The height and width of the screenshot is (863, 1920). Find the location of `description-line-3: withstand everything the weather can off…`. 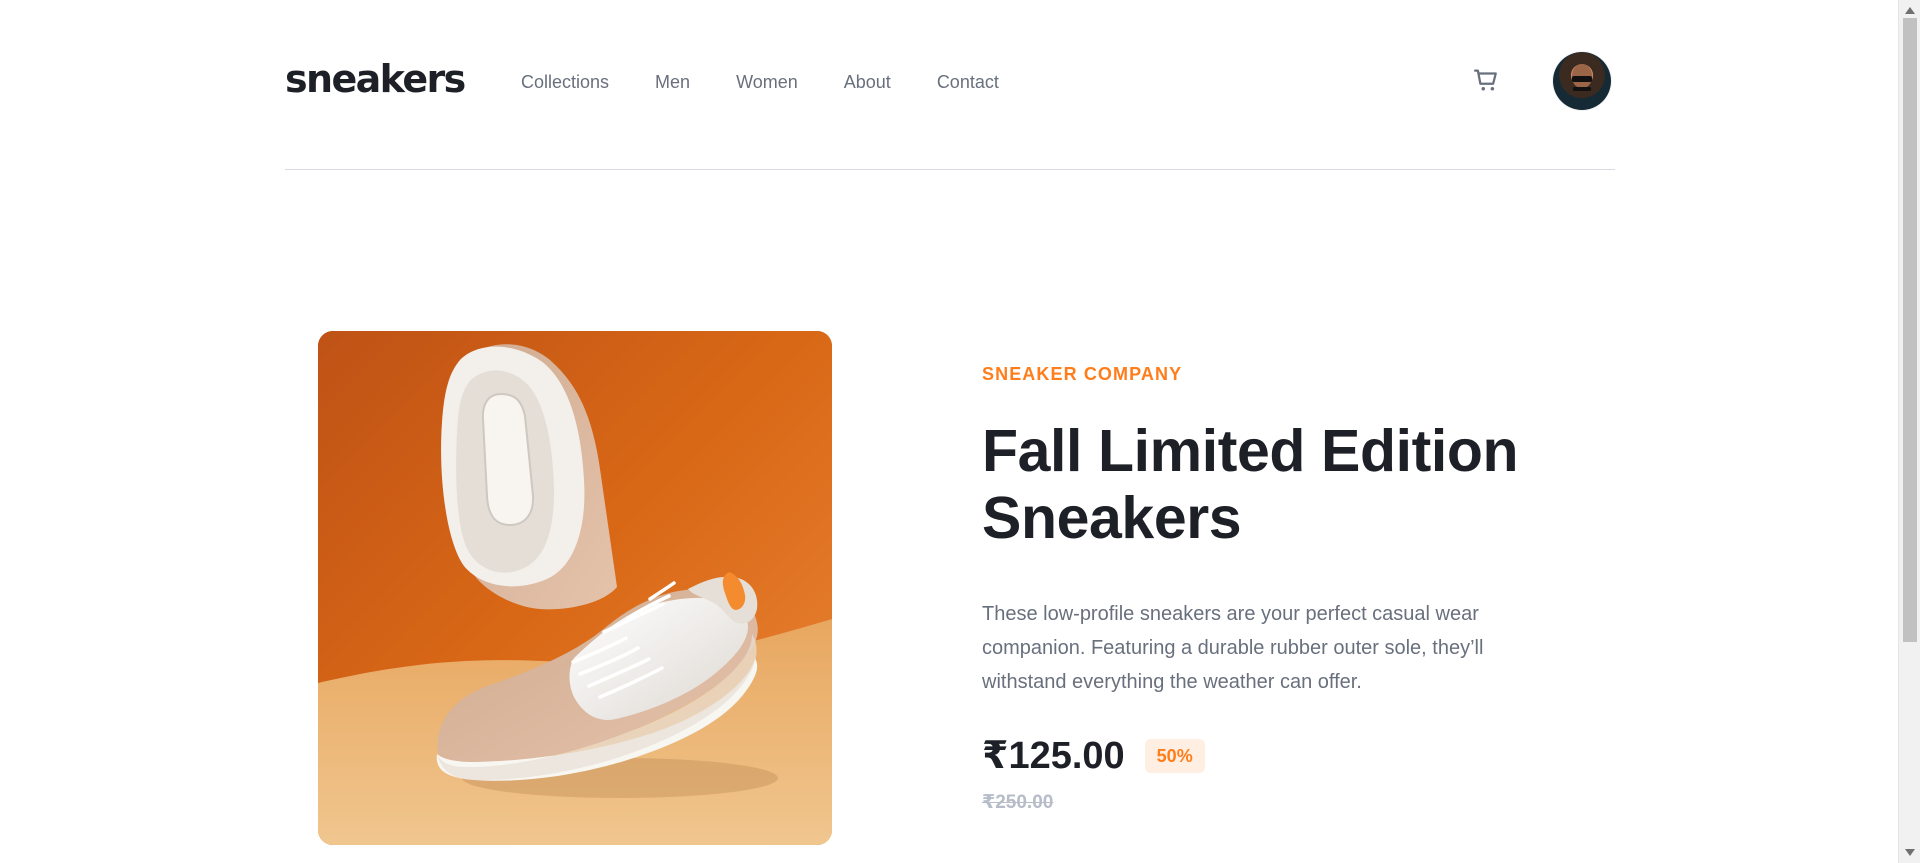

description-line-3: withstand everything the weather can off… is located at coordinates (1172, 681).